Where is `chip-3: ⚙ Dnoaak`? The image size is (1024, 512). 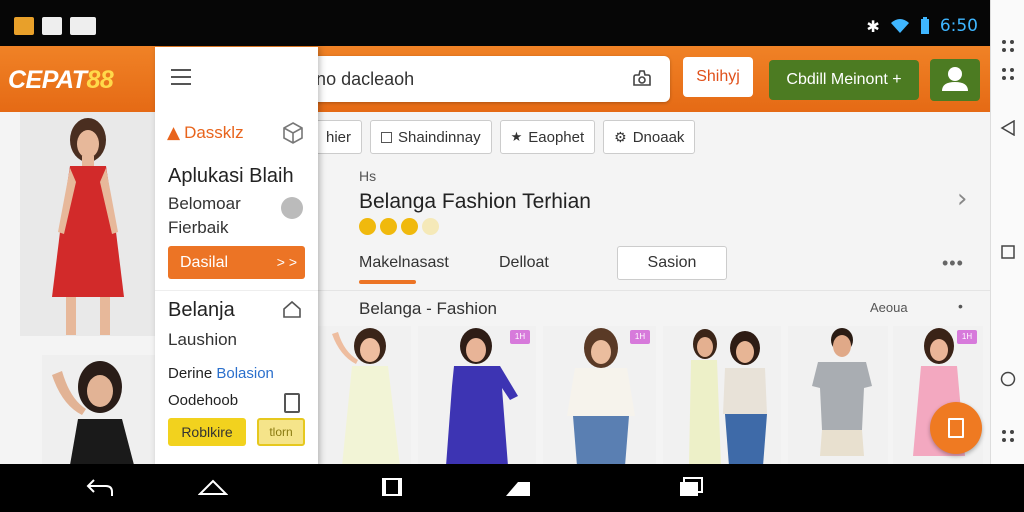 chip-3: ⚙ Dnoaak is located at coordinates (649, 137).